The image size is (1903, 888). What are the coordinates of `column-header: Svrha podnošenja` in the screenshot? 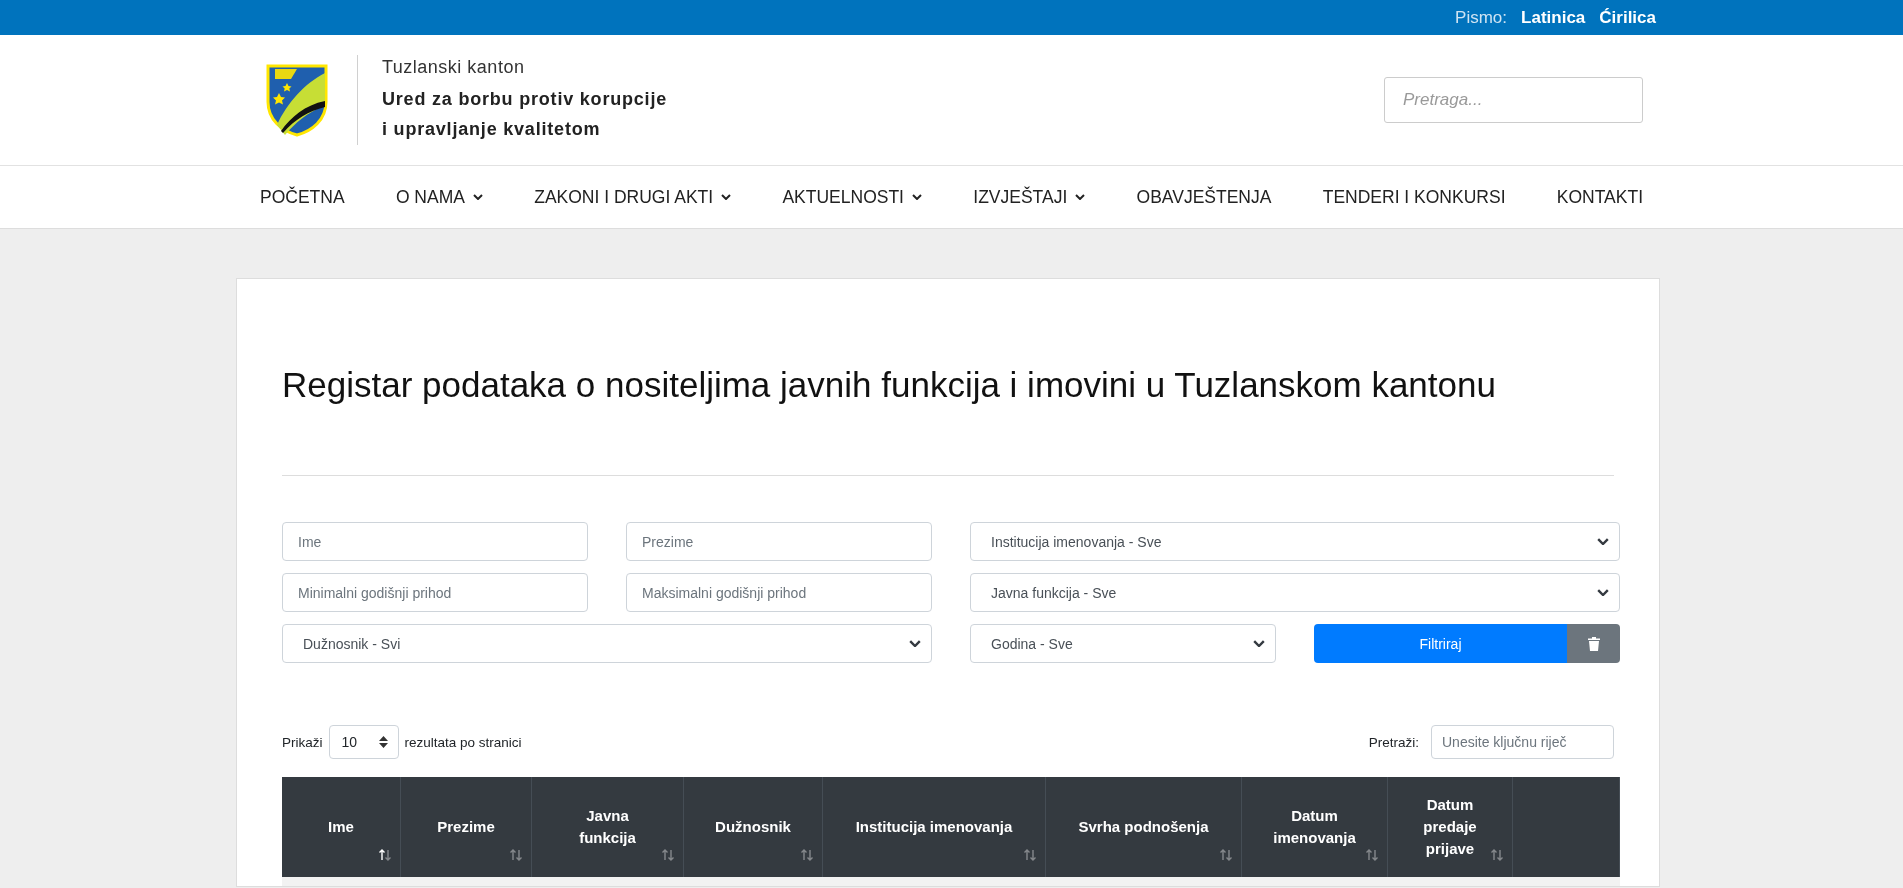 It's located at (1144, 827).